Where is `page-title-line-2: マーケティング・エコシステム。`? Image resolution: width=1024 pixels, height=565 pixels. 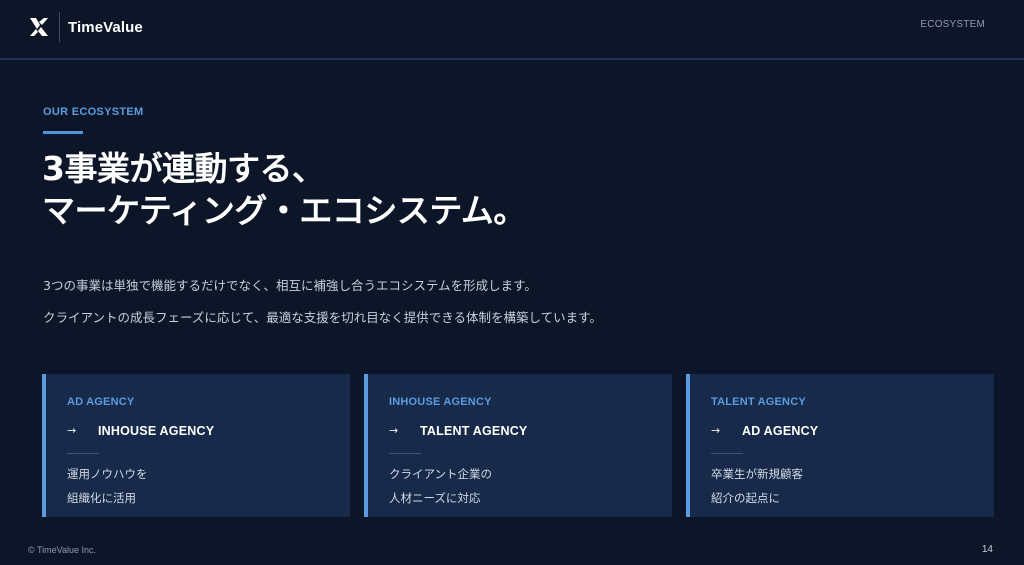 page-title-line-2: マーケティング・エコシステム。 is located at coordinates (284, 210).